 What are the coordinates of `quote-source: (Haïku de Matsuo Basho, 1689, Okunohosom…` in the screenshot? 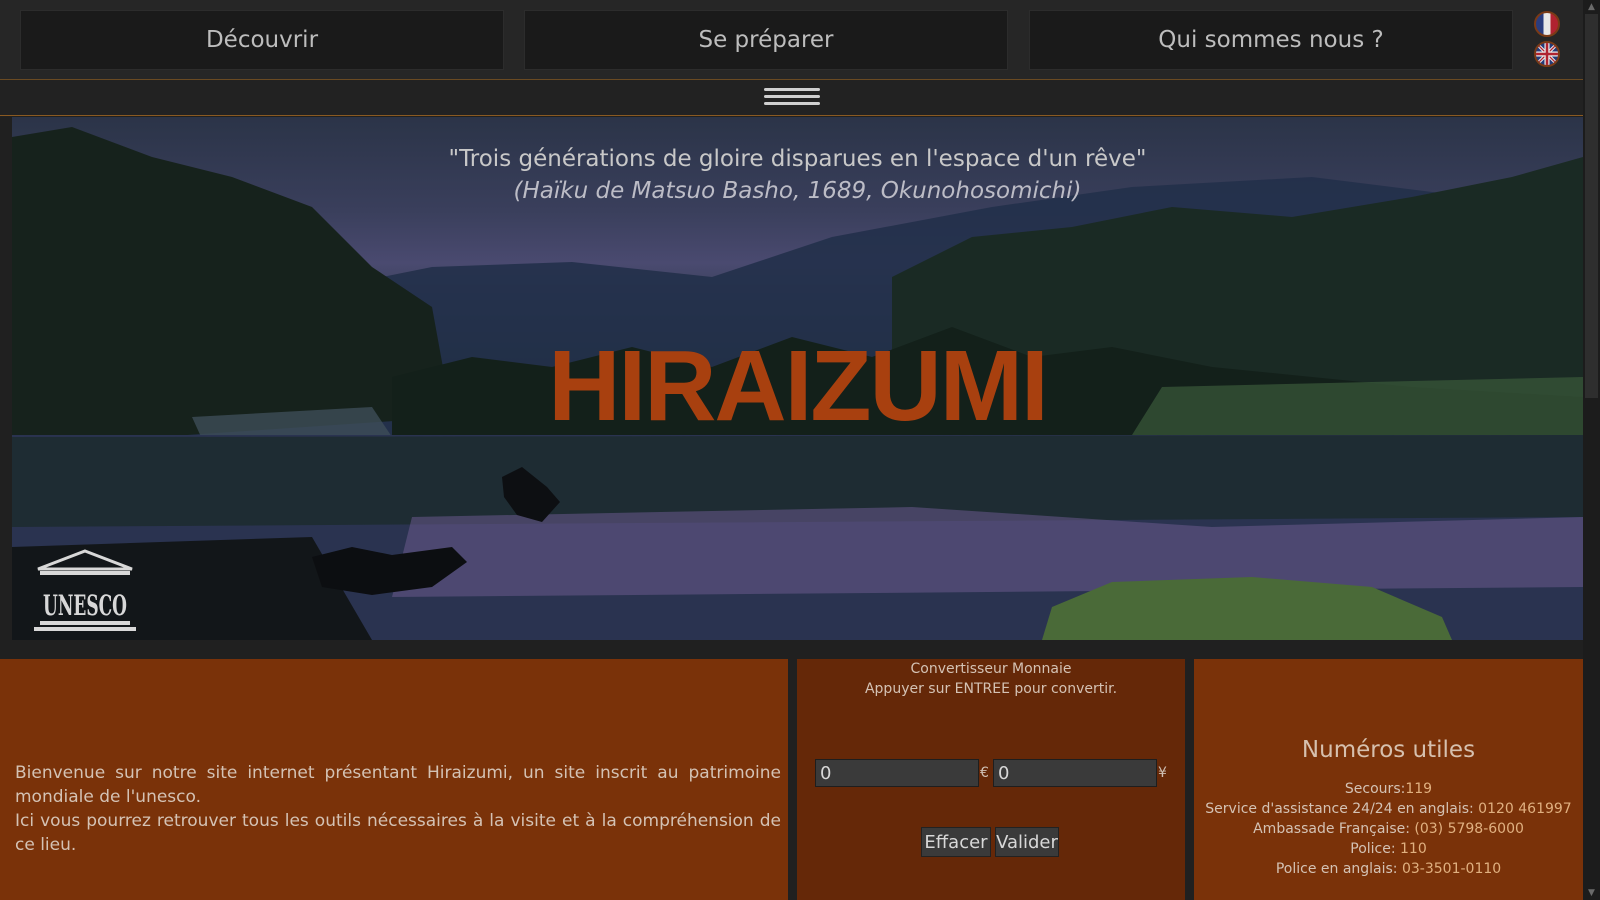 It's located at (797, 191).